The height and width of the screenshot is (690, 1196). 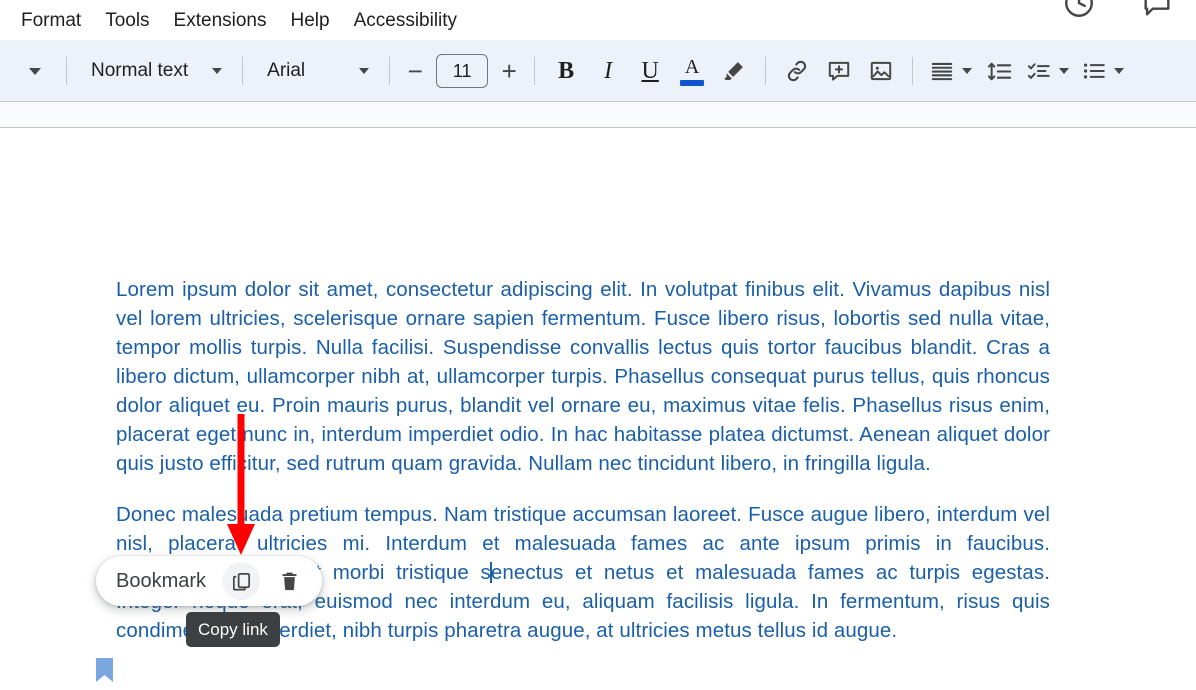 What do you see at coordinates (161, 580) in the screenshot?
I see `bookmark-popup-label: Bookmark` at bounding box center [161, 580].